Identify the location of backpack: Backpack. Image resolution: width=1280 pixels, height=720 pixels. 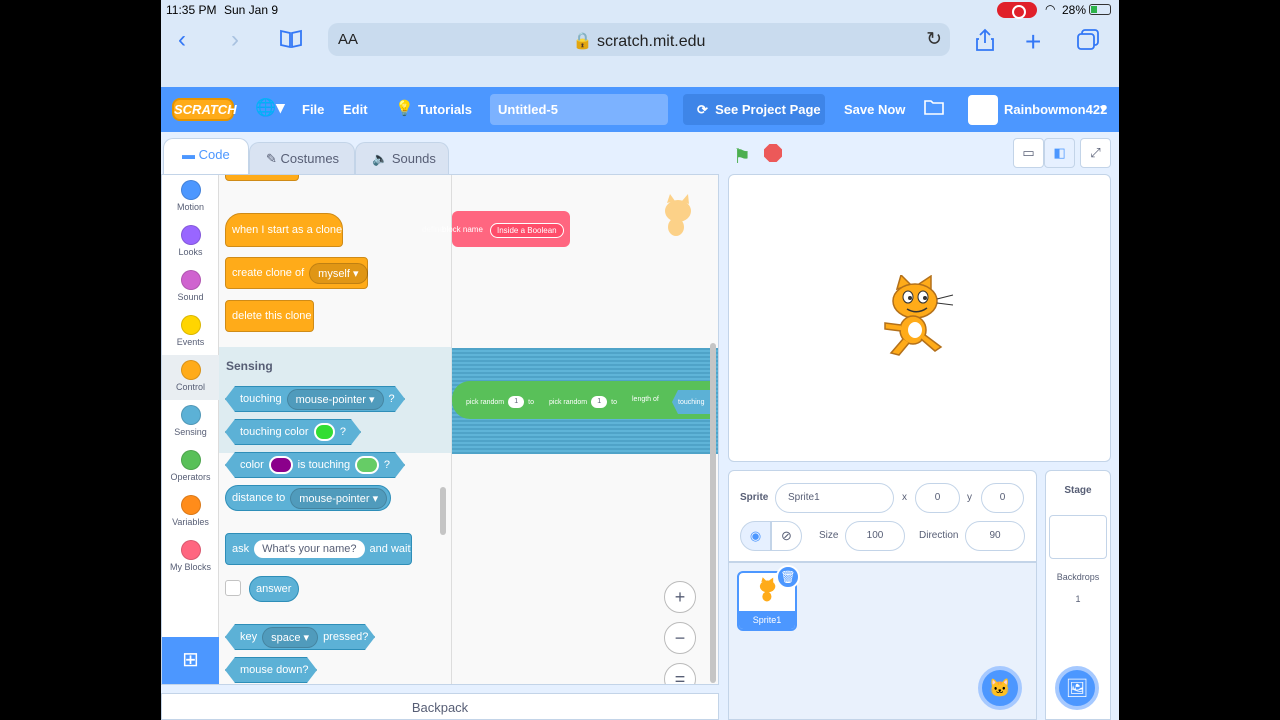
(440, 706).